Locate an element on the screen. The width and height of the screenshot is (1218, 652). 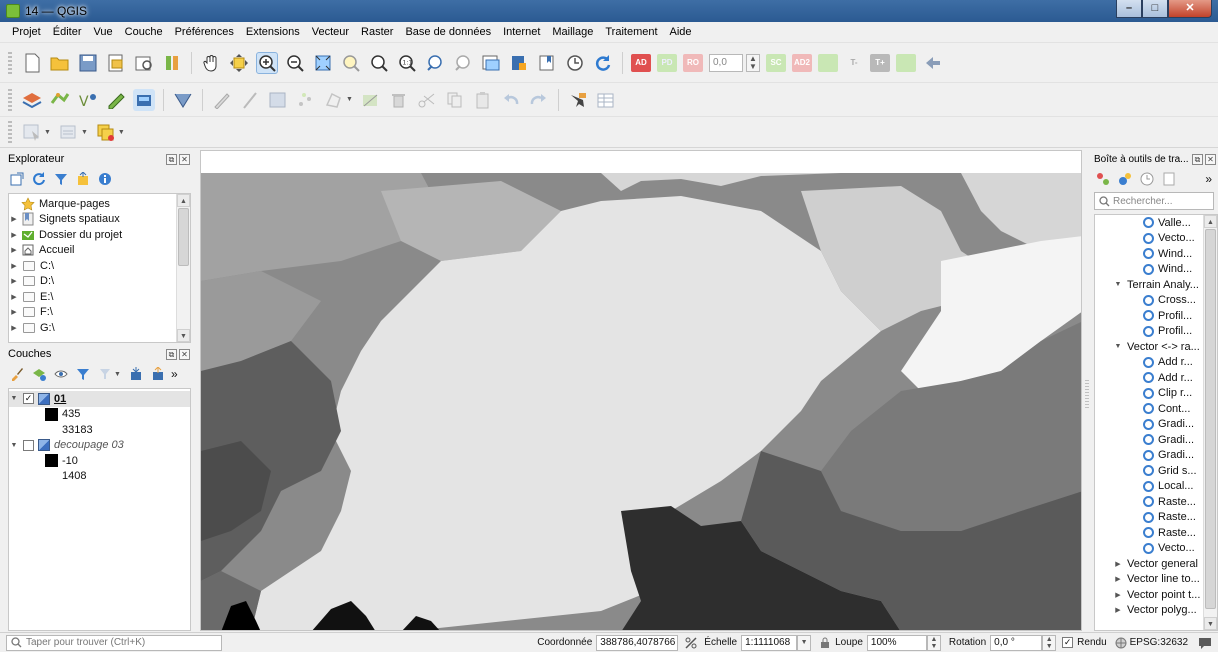
plugin-ad-button: AD is located at coordinates (641, 62).